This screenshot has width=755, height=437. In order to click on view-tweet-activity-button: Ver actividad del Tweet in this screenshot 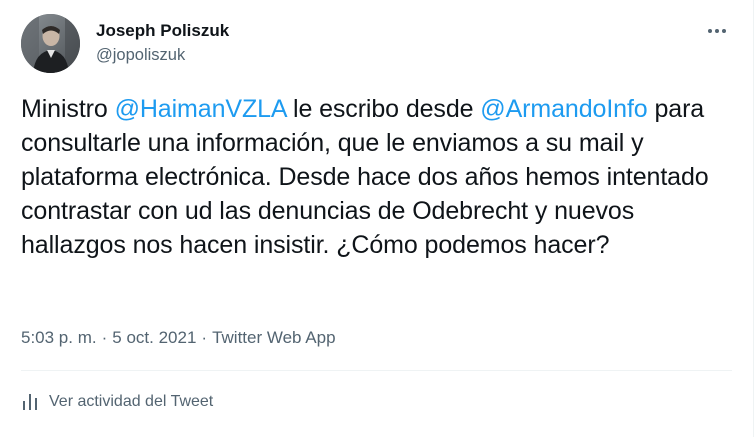, I will do `click(117, 402)`.